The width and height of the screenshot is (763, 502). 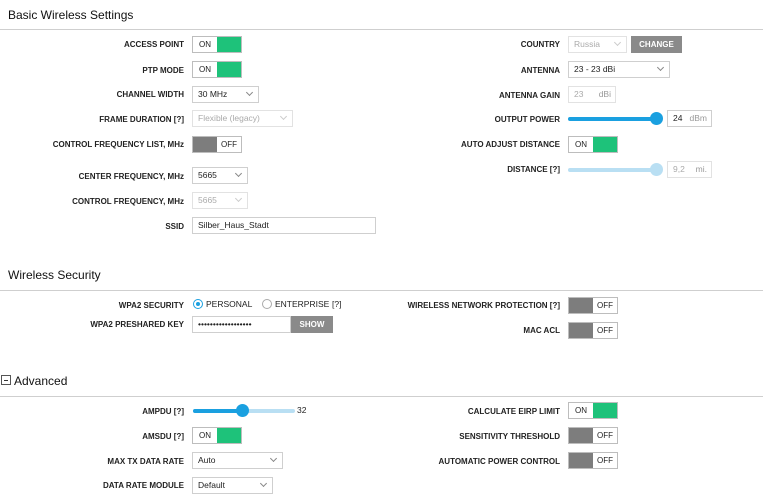 I want to click on ssid-label: SSID, so click(x=174, y=226).